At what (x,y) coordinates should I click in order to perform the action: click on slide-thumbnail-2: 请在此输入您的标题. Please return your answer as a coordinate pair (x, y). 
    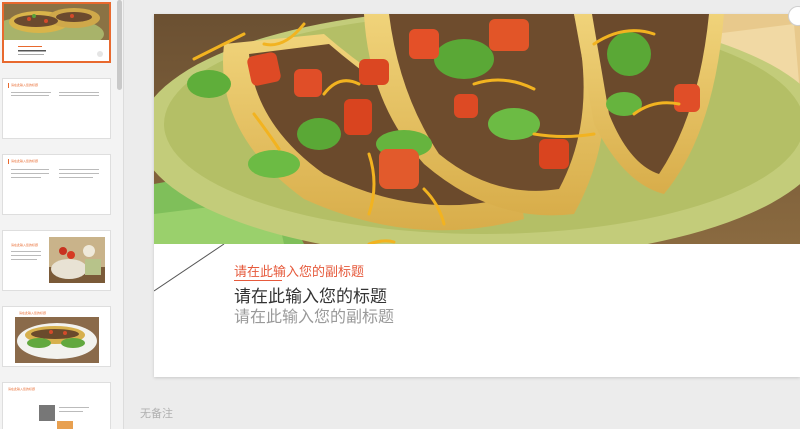
    Looking at the image, I should click on (56, 108).